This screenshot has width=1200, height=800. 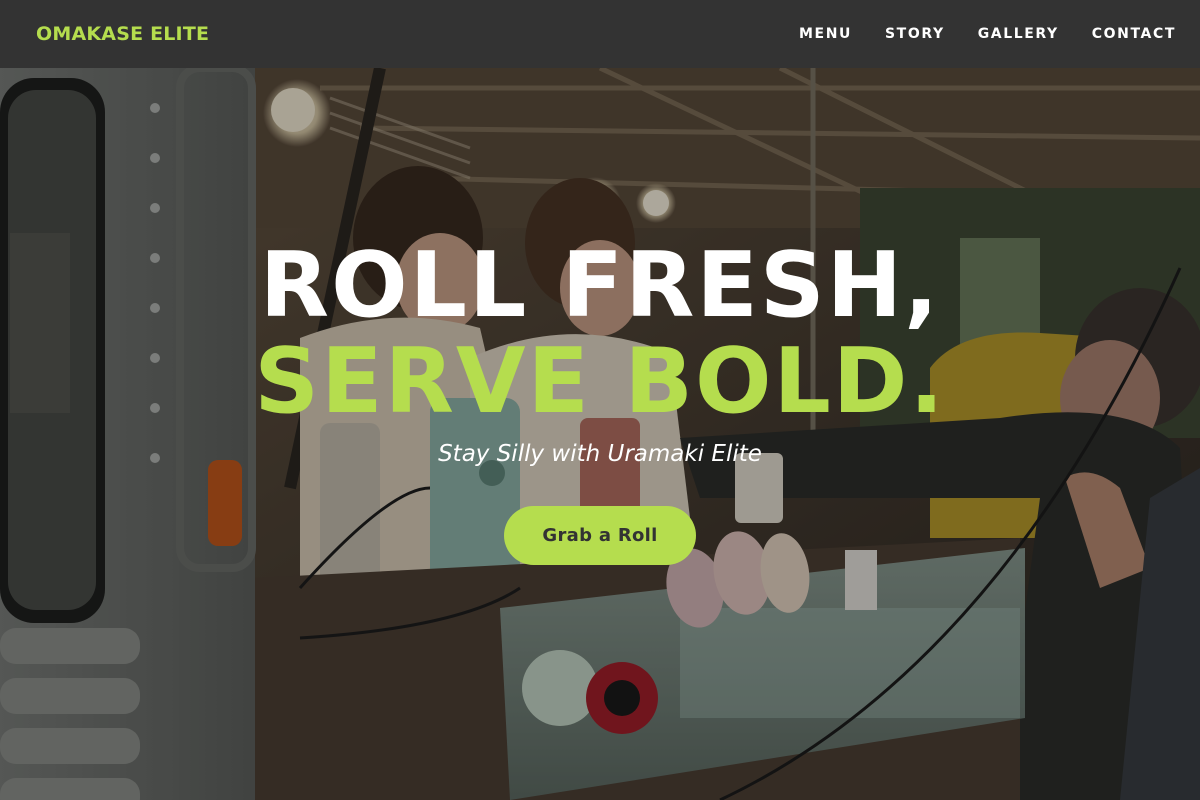 What do you see at coordinates (825, 34) in the screenshot?
I see `nav-link-menu: MENU` at bounding box center [825, 34].